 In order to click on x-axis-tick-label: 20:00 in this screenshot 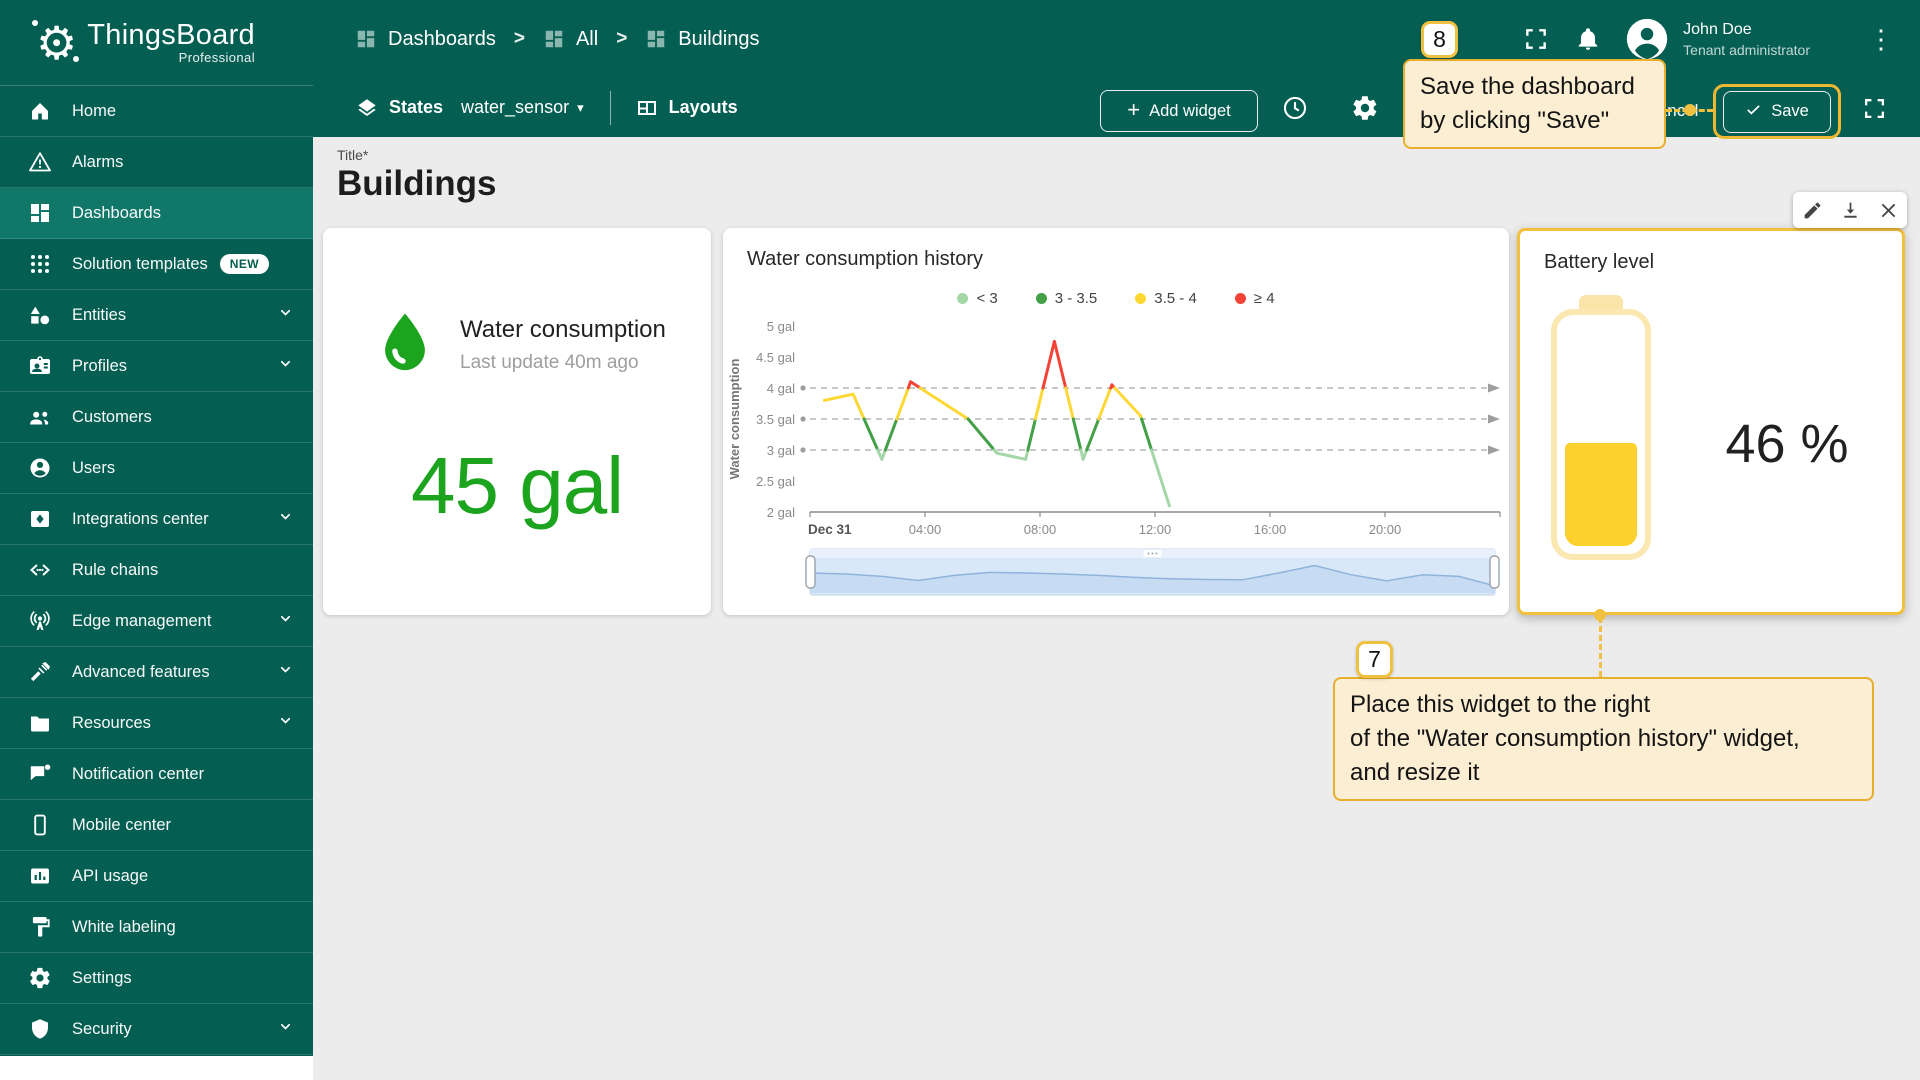, I will do `click(1385, 529)`.